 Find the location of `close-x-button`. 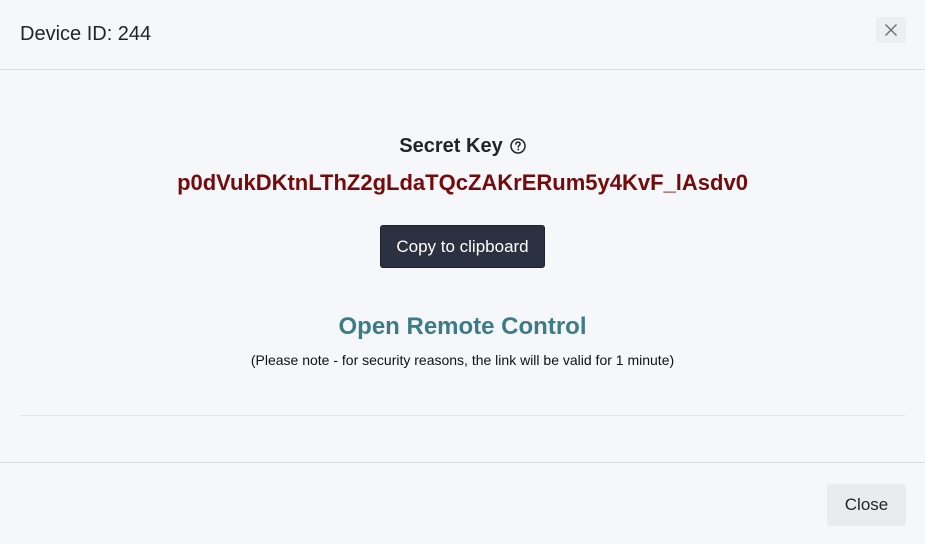

close-x-button is located at coordinates (891, 30).